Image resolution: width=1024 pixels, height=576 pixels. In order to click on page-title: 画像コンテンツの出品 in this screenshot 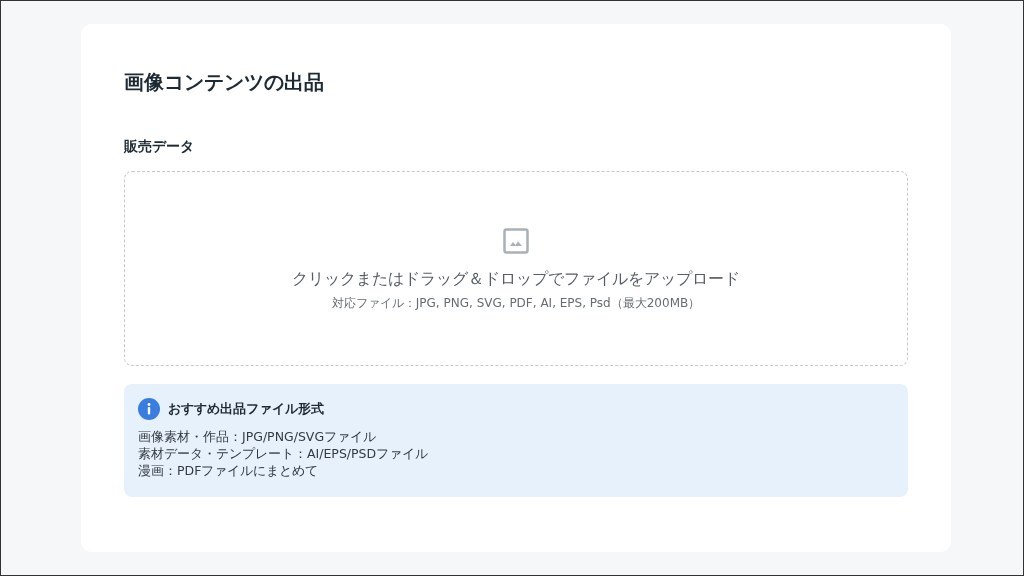, I will do `click(224, 82)`.